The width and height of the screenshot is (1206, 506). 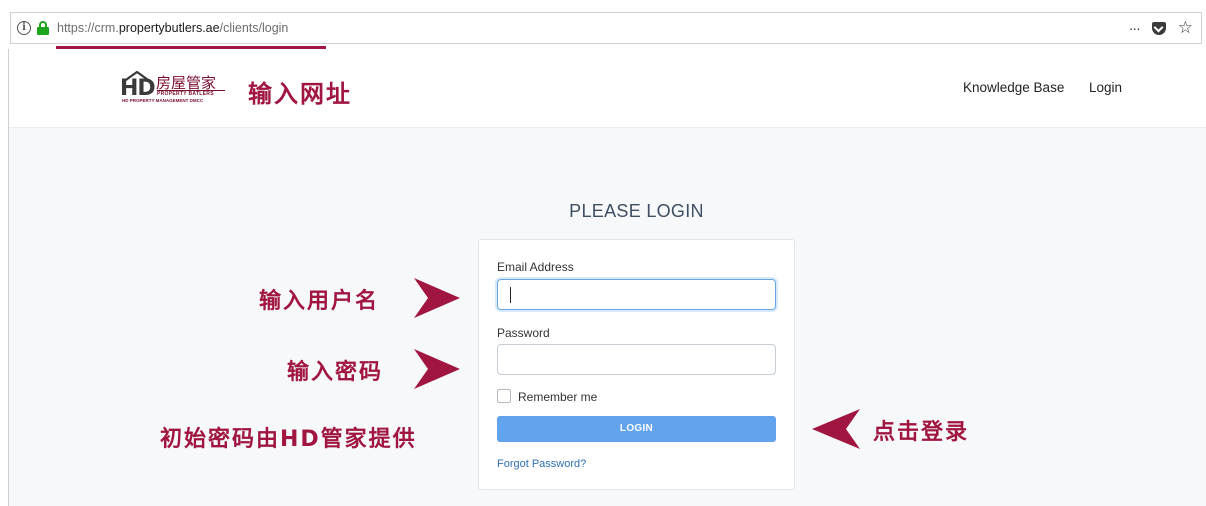 I want to click on bookmark-star-icon: ☆, so click(x=1185, y=28).